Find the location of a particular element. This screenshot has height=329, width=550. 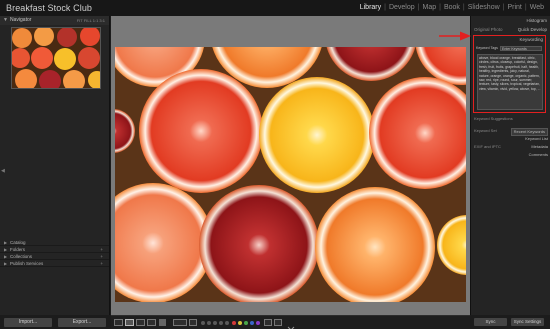

module-web: Web is located at coordinates (537, 7).